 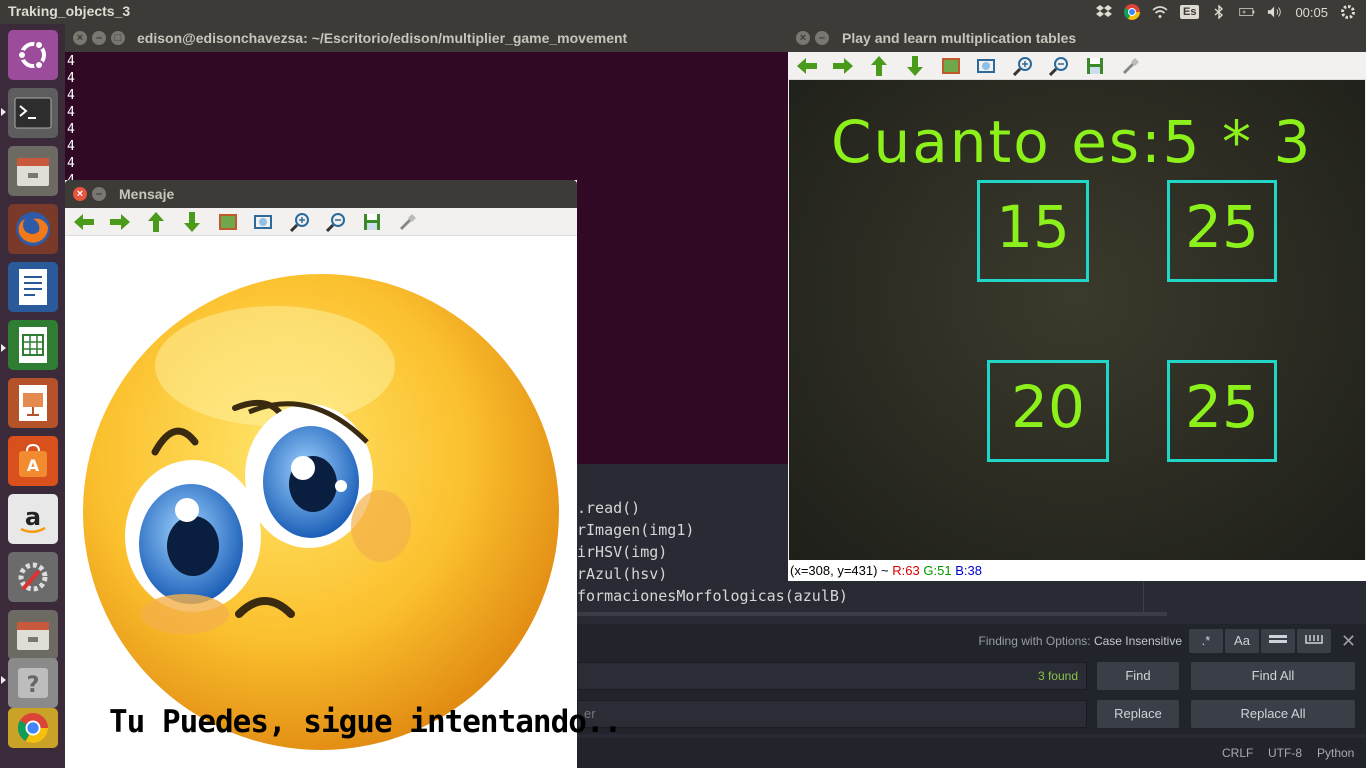 What do you see at coordinates (1189, 12) in the screenshot?
I see `keyboard-layout-indicator: Es` at bounding box center [1189, 12].